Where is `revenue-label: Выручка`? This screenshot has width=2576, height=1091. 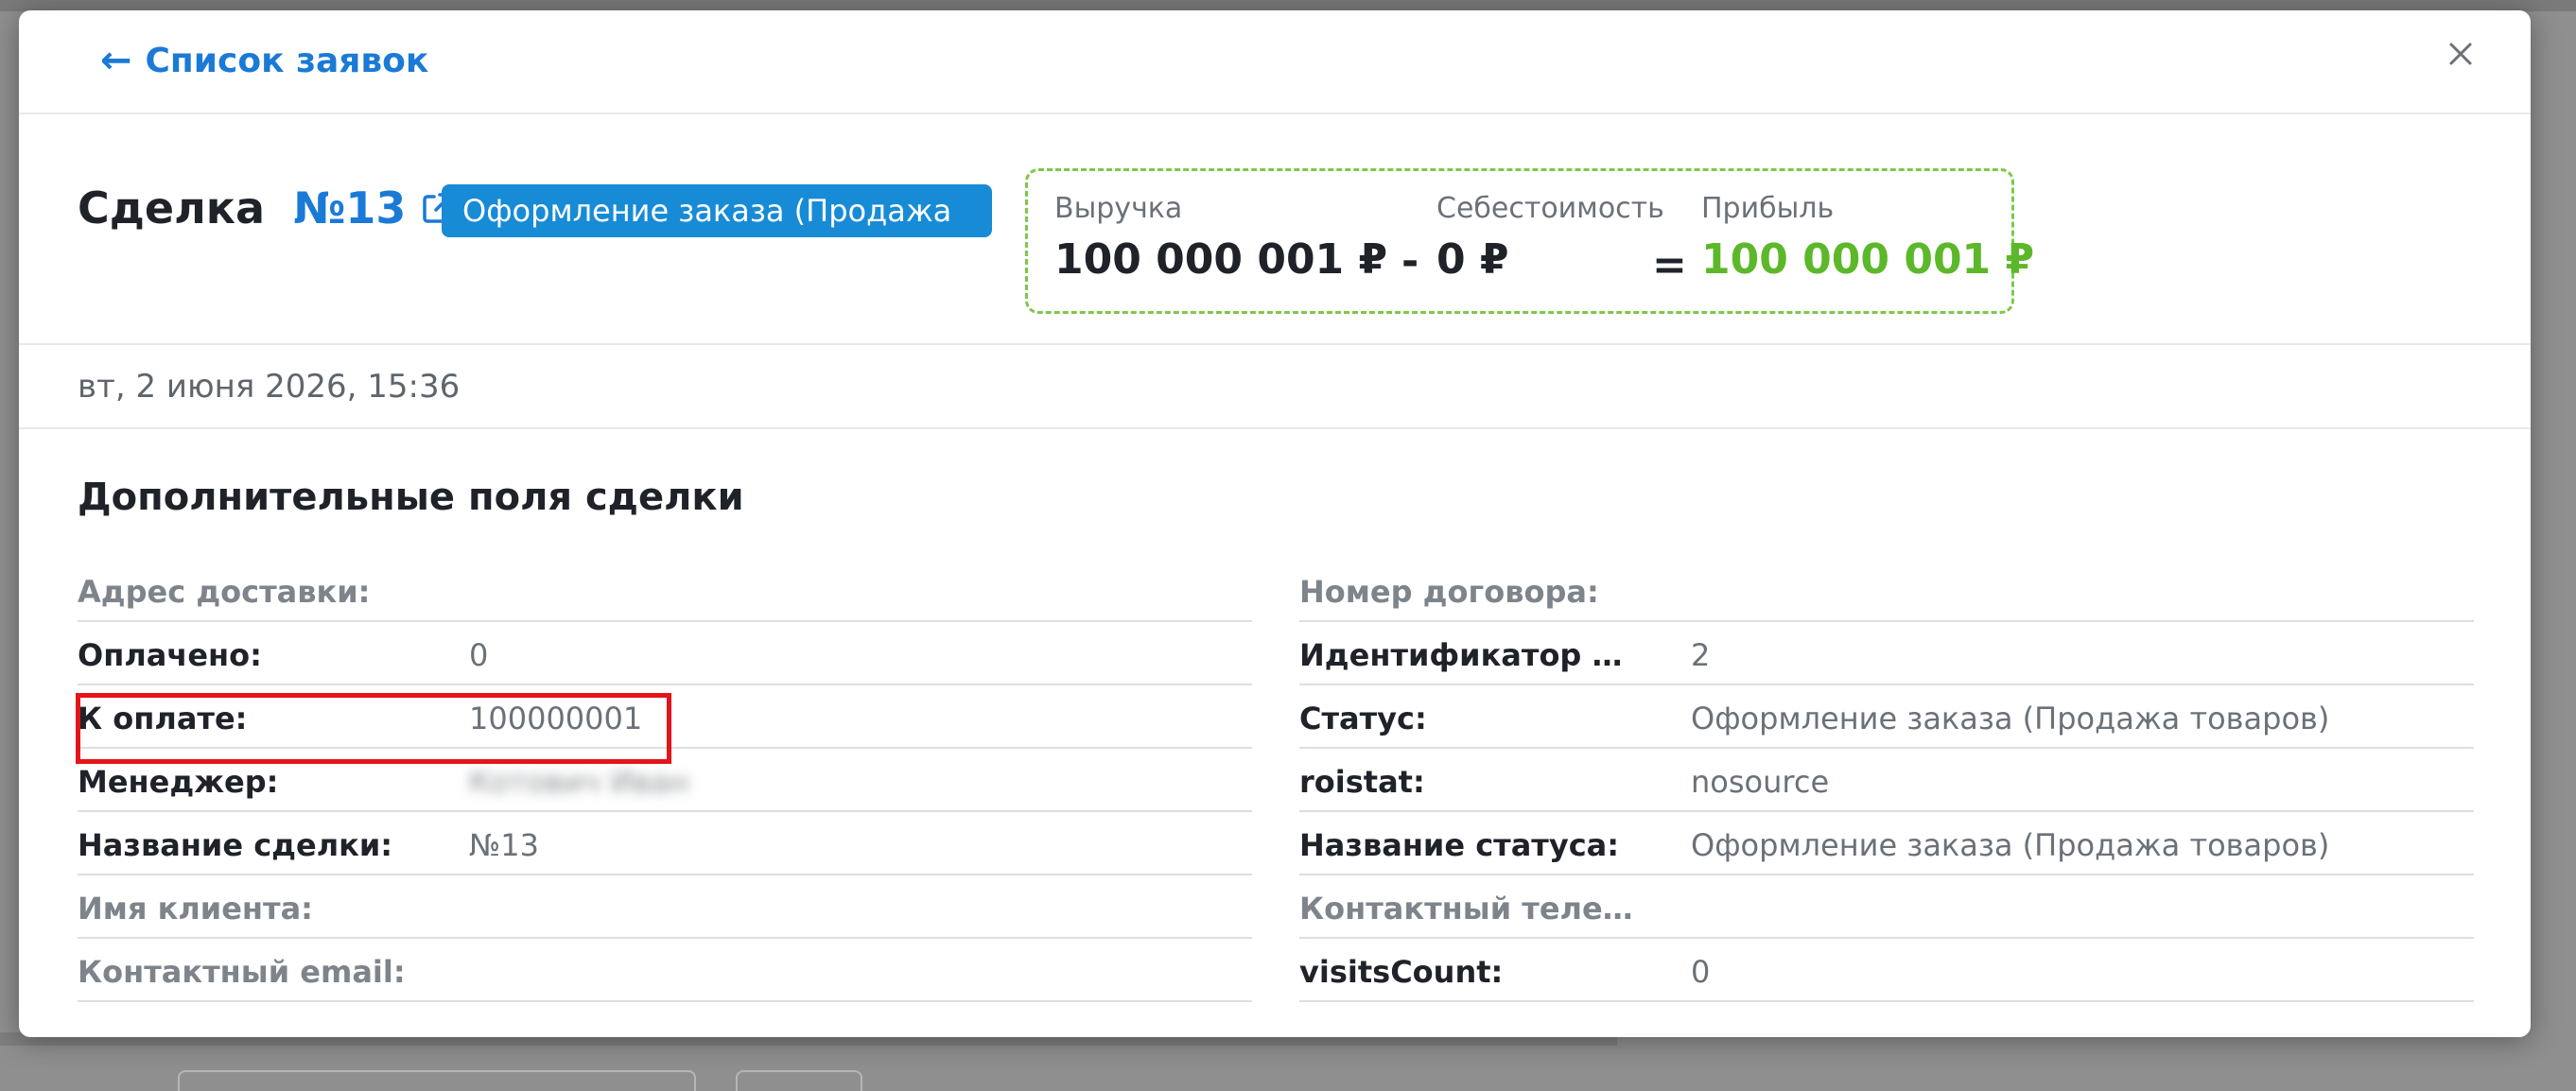
revenue-label: Выручка is located at coordinates (1118, 208).